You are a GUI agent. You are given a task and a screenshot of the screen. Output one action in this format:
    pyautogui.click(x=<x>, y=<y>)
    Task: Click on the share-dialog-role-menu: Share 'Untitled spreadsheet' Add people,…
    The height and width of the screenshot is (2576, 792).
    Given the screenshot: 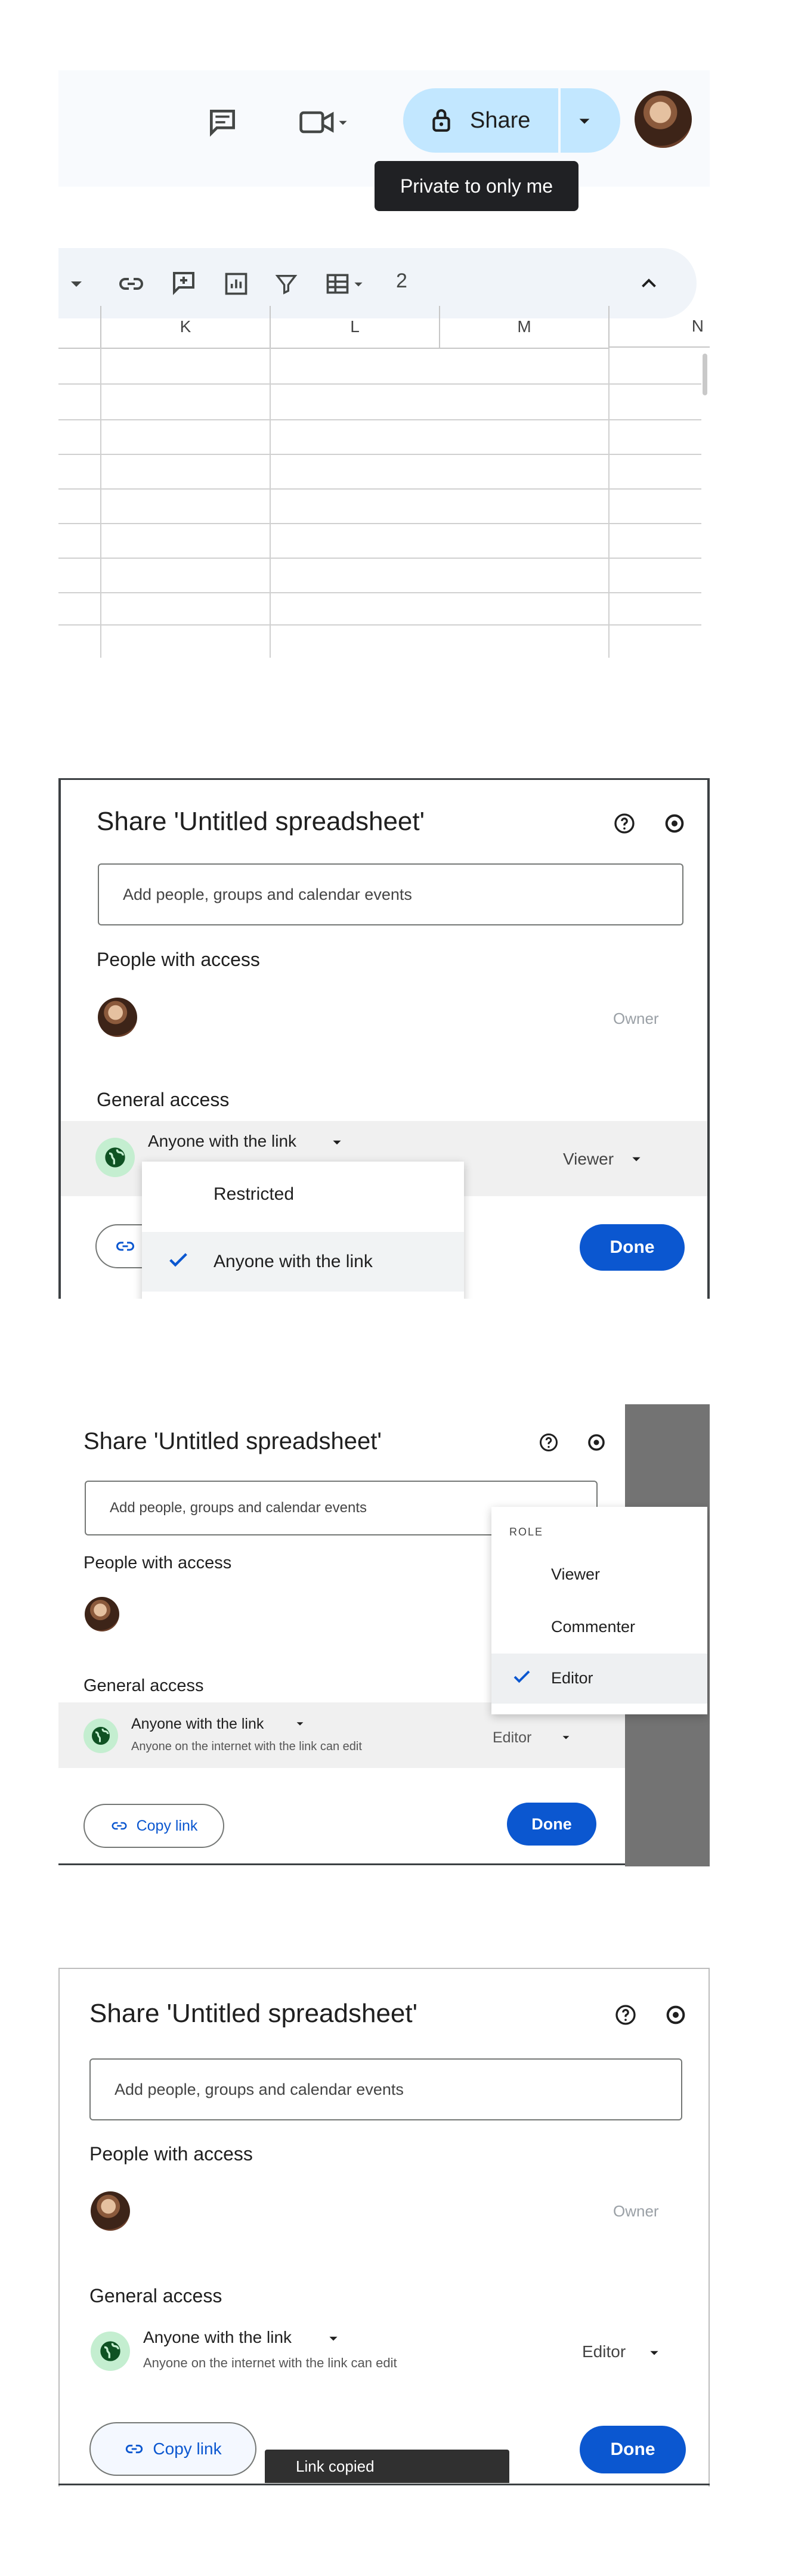 What is the action you would take?
    pyautogui.click(x=384, y=1635)
    